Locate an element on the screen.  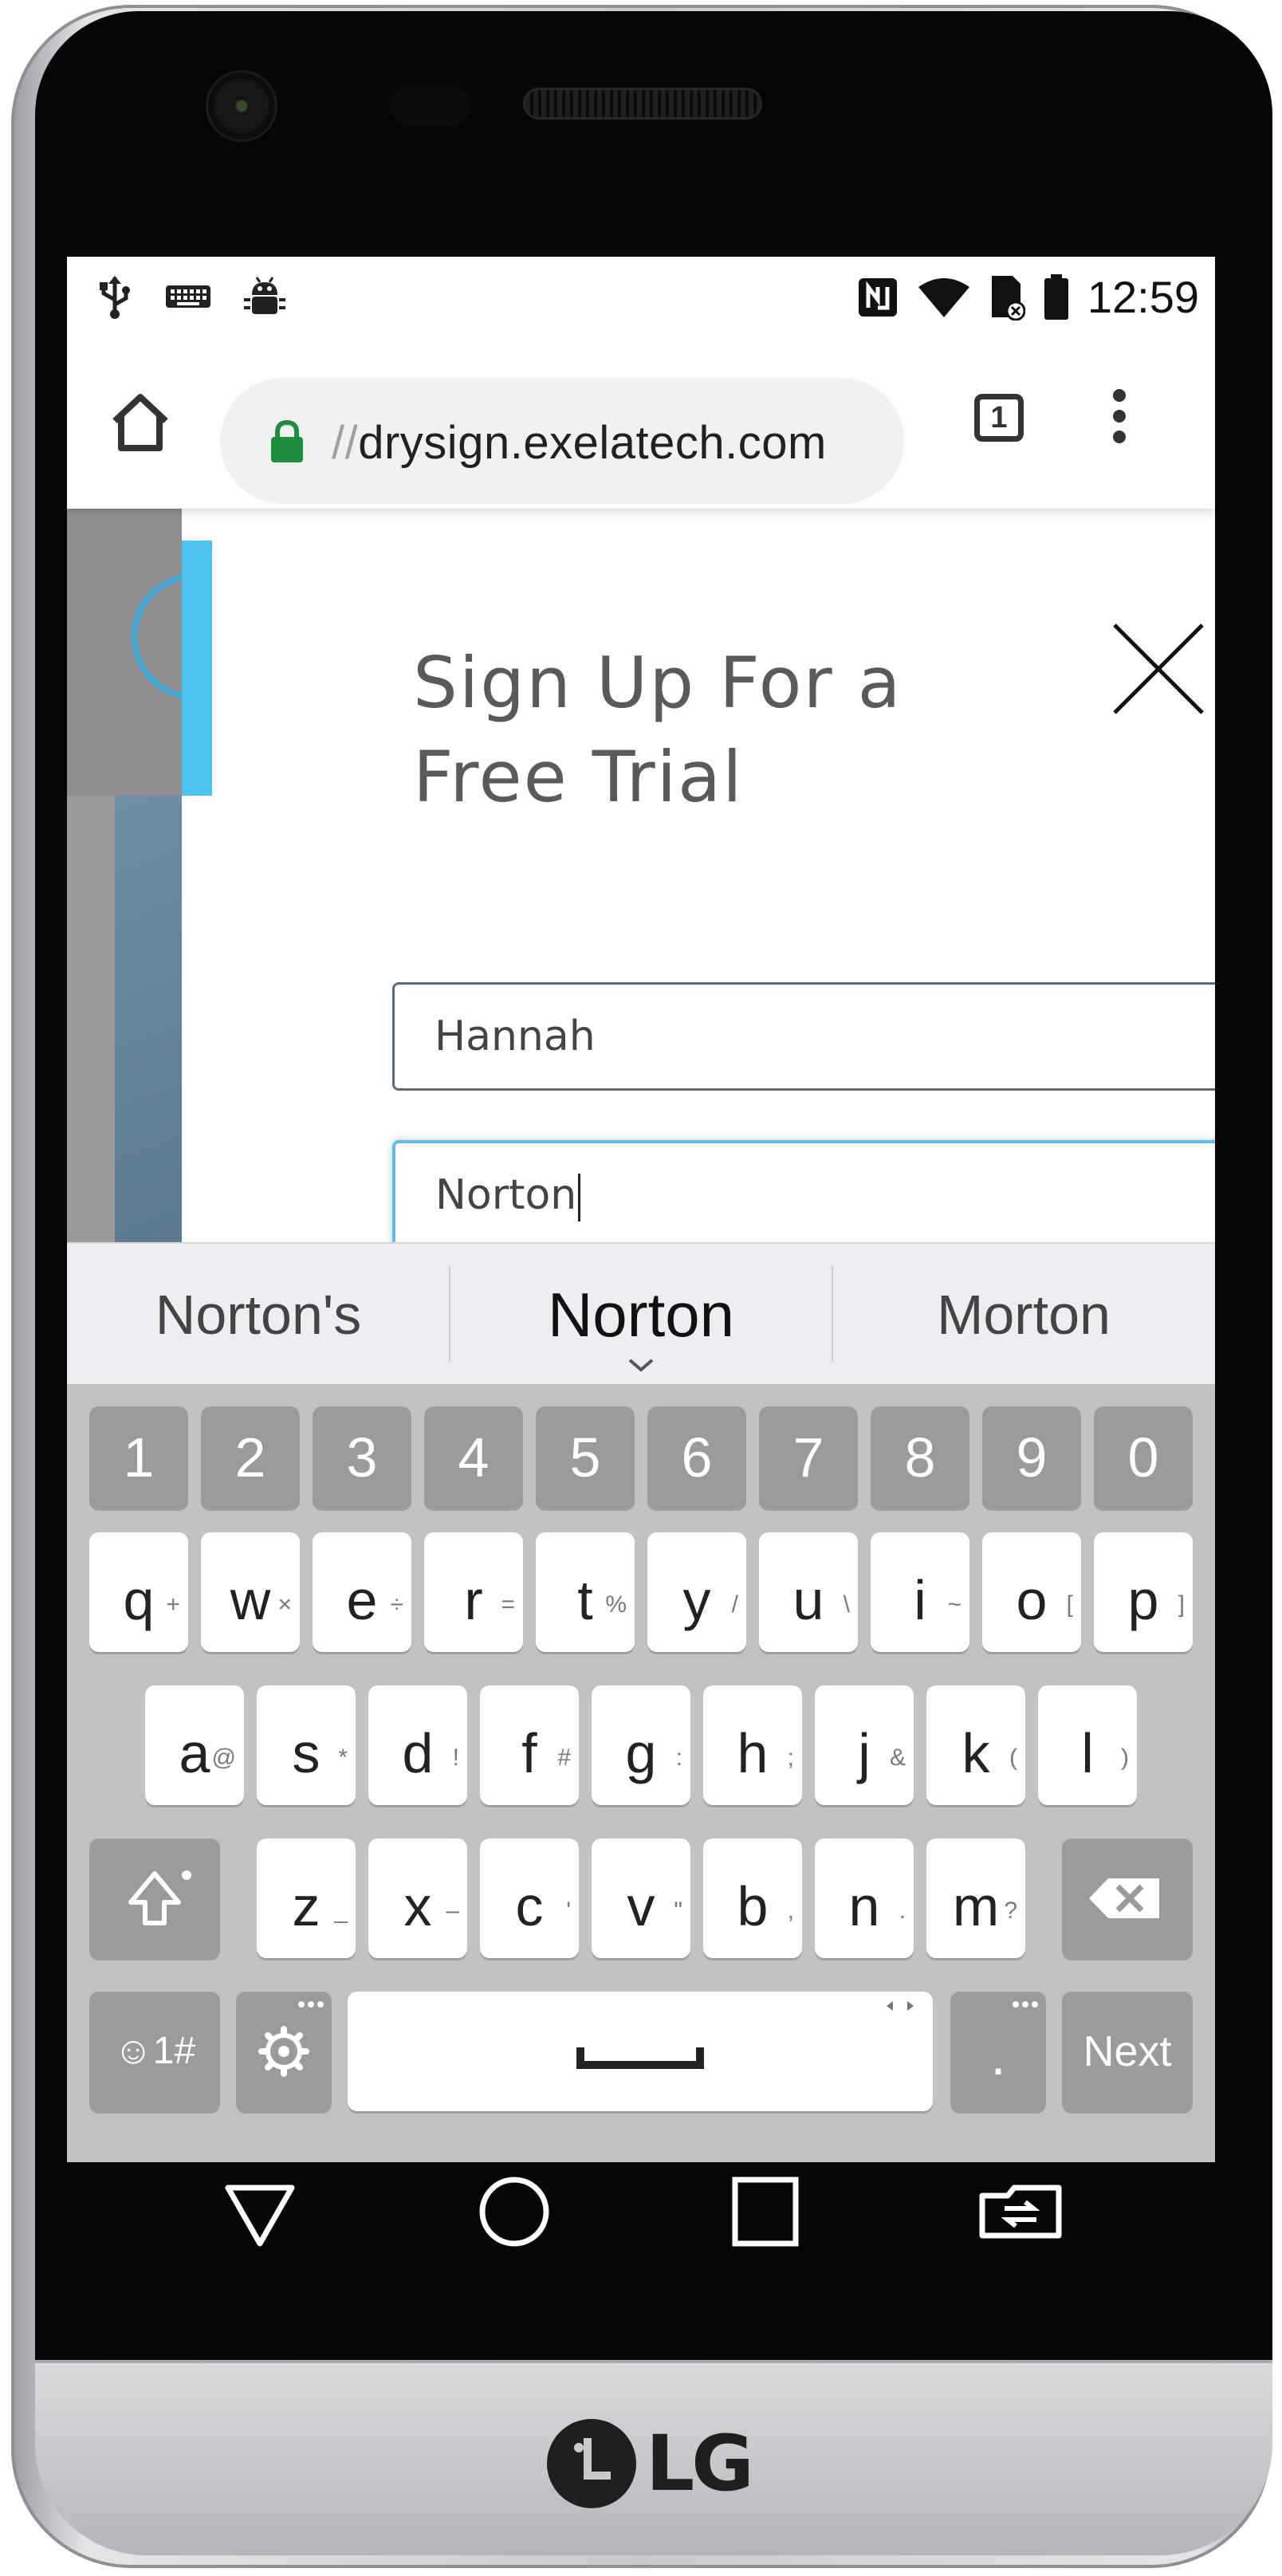
key-d: d! is located at coordinates (417, 1745).